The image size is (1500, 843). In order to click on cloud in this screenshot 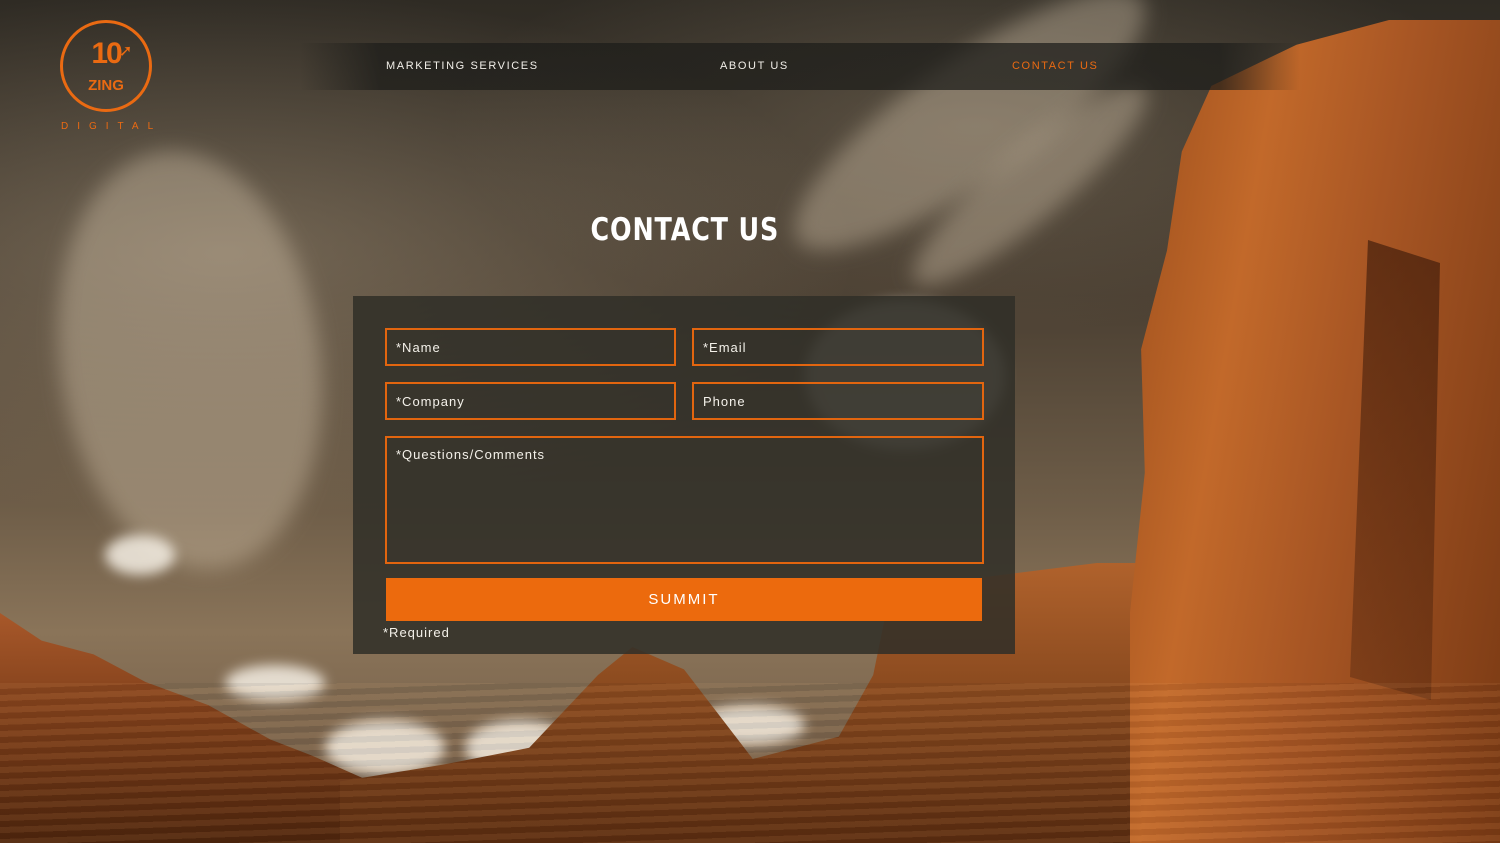, I will do `click(140, 555)`.